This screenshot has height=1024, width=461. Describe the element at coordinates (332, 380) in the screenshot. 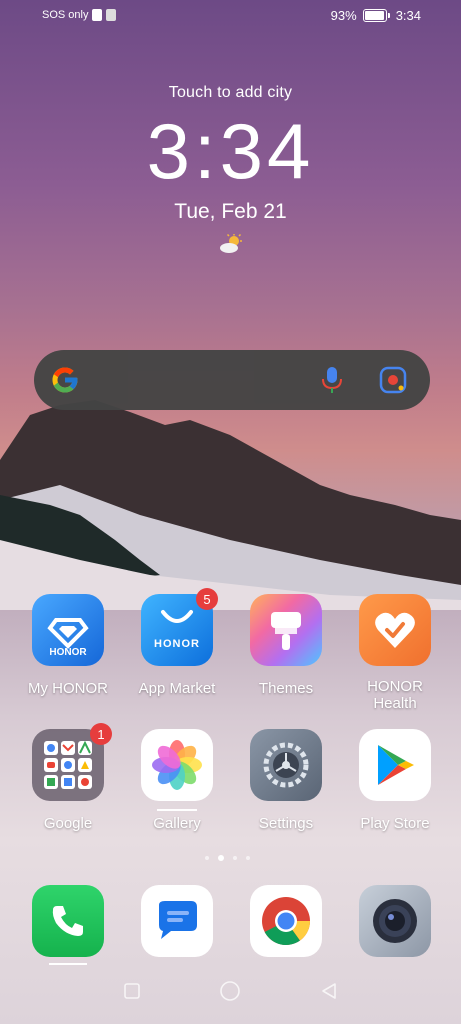

I see `mic-icon` at that location.